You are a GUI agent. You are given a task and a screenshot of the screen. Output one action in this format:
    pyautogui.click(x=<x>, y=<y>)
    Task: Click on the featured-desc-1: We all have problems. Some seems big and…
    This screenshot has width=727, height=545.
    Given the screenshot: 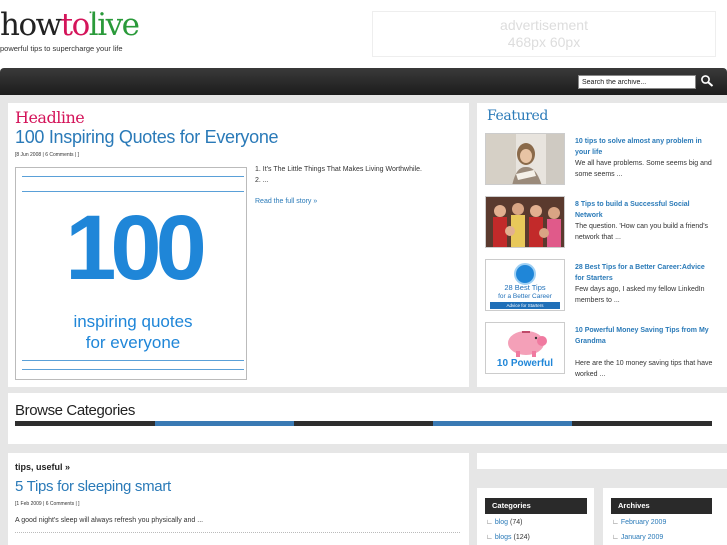 What is the action you would take?
    pyautogui.click(x=643, y=169)
    